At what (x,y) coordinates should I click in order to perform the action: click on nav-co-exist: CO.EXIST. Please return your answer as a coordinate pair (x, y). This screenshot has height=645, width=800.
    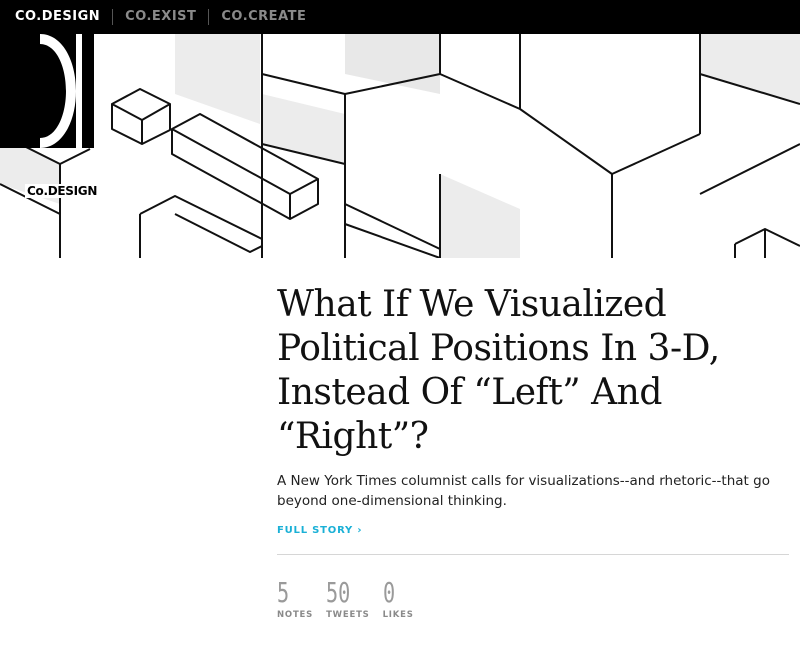
    Looking at the image, I should click on (160, 17).